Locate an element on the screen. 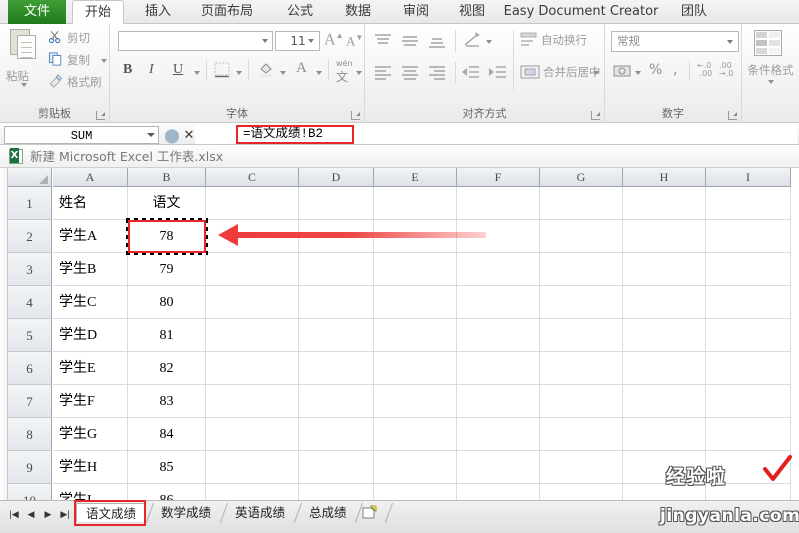 This screenshot has width=799, height=533. column-header-b: B is located at coordinates (167, 177).